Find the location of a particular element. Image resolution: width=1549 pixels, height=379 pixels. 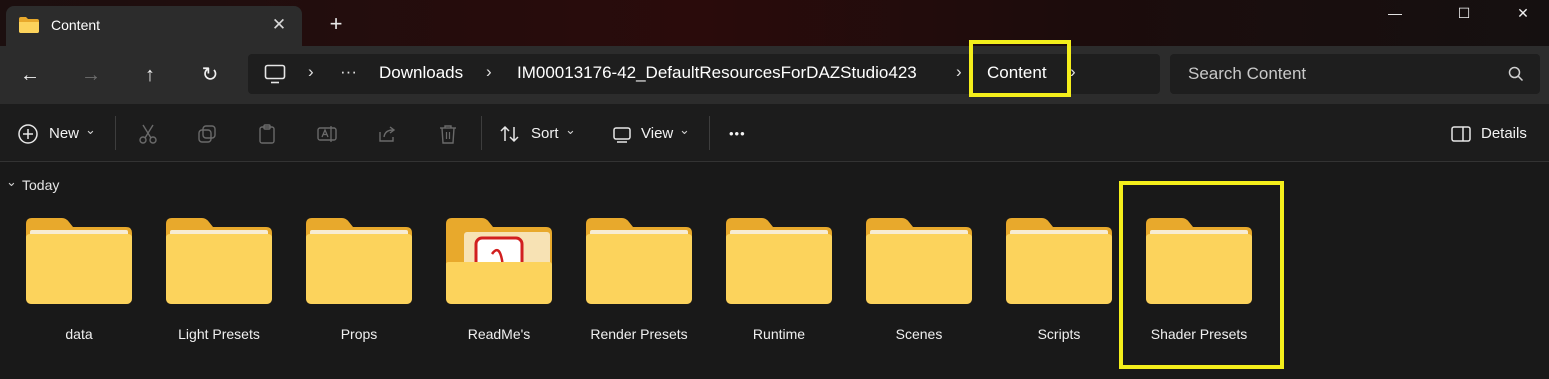

folder-item-runtime: Runtime is located at coordinates (779, 282).